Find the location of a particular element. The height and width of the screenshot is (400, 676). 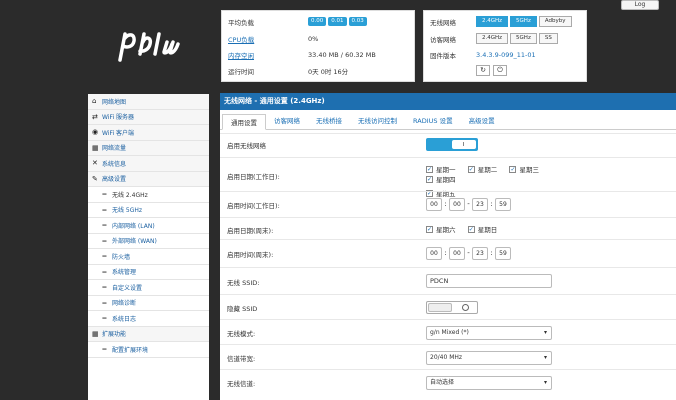

ssid-input: PDCN is located at coordinates (489, 281).